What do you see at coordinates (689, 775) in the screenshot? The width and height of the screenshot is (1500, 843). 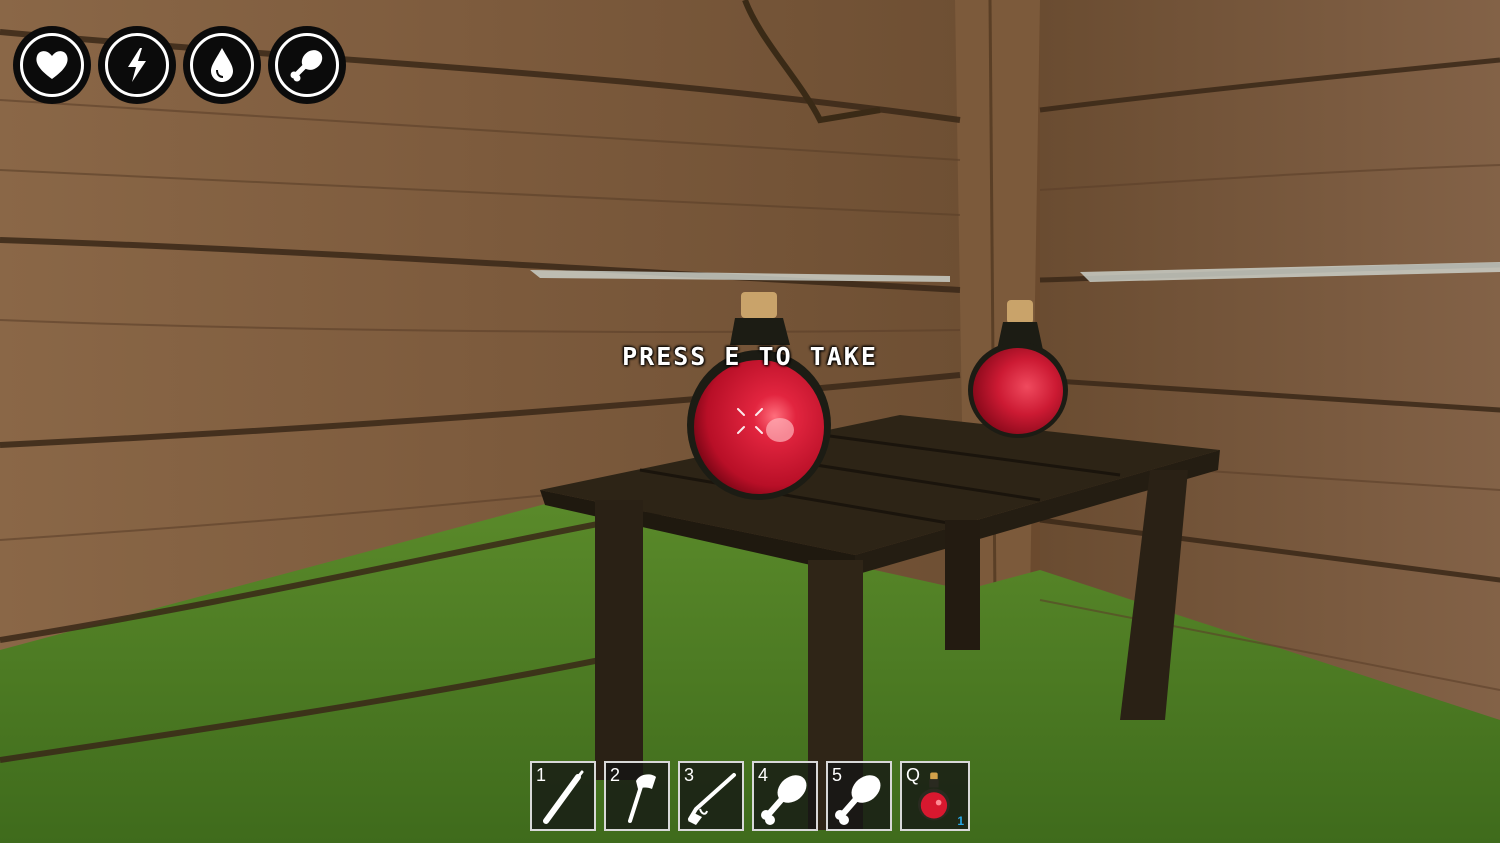 I see `slot-key: 3` at bounding box center [689, 775].